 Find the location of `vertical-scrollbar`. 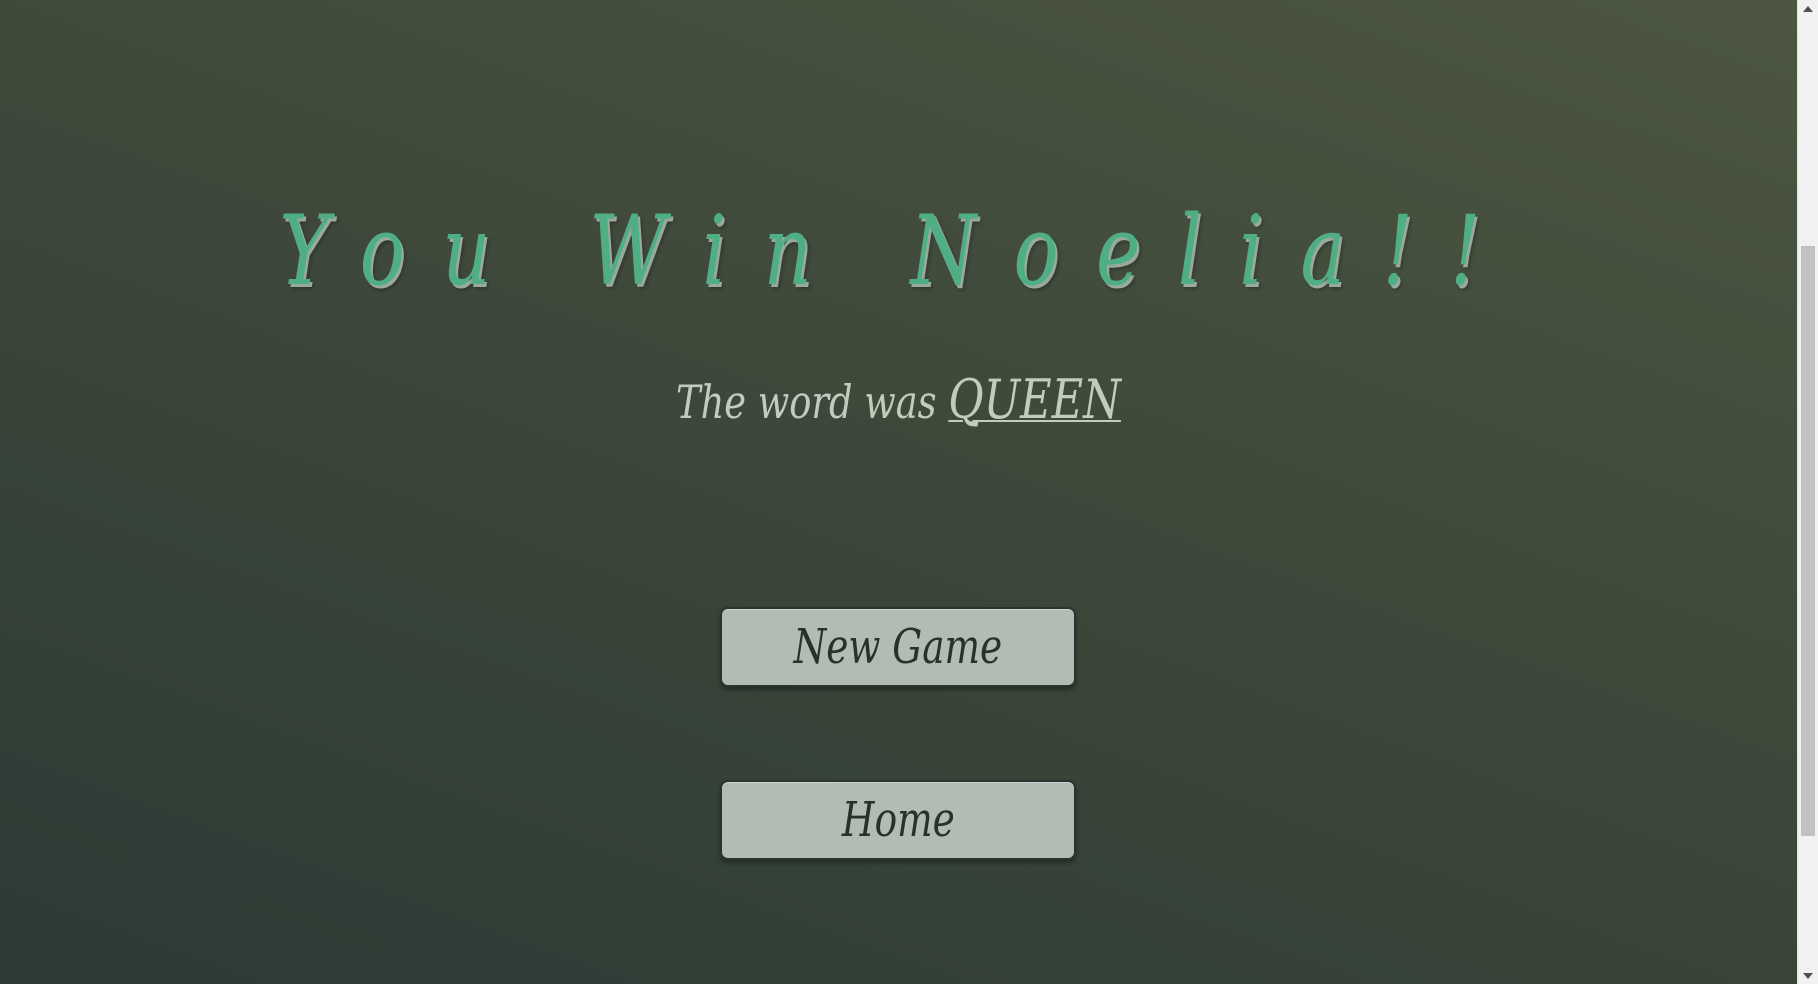

vertical-scrollbar is located at coordinates (1807, 492).